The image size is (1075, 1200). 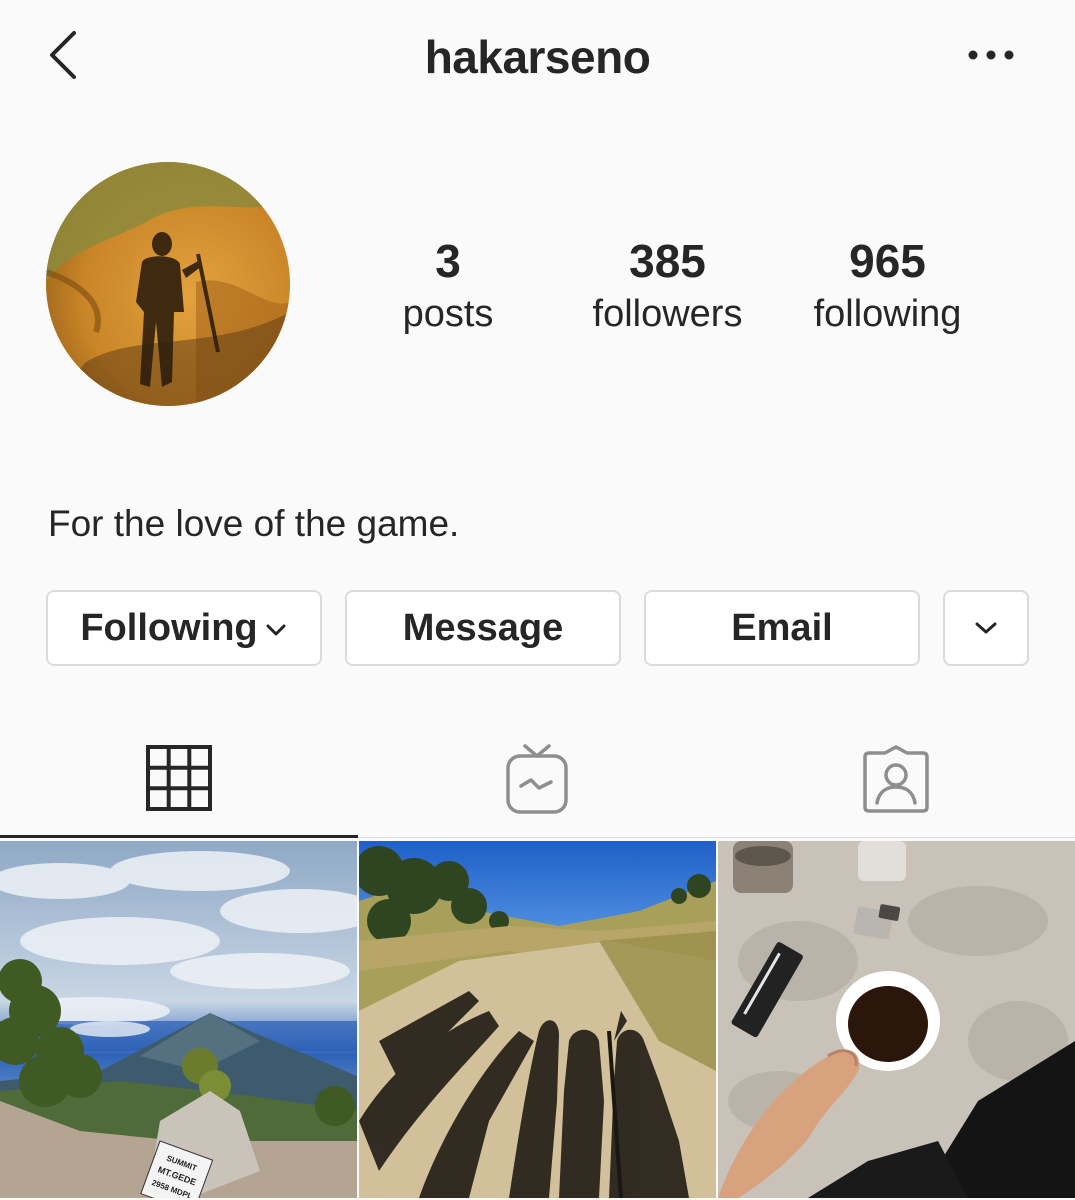 I want to click on igtv-icon, so click(x=537, y=779).